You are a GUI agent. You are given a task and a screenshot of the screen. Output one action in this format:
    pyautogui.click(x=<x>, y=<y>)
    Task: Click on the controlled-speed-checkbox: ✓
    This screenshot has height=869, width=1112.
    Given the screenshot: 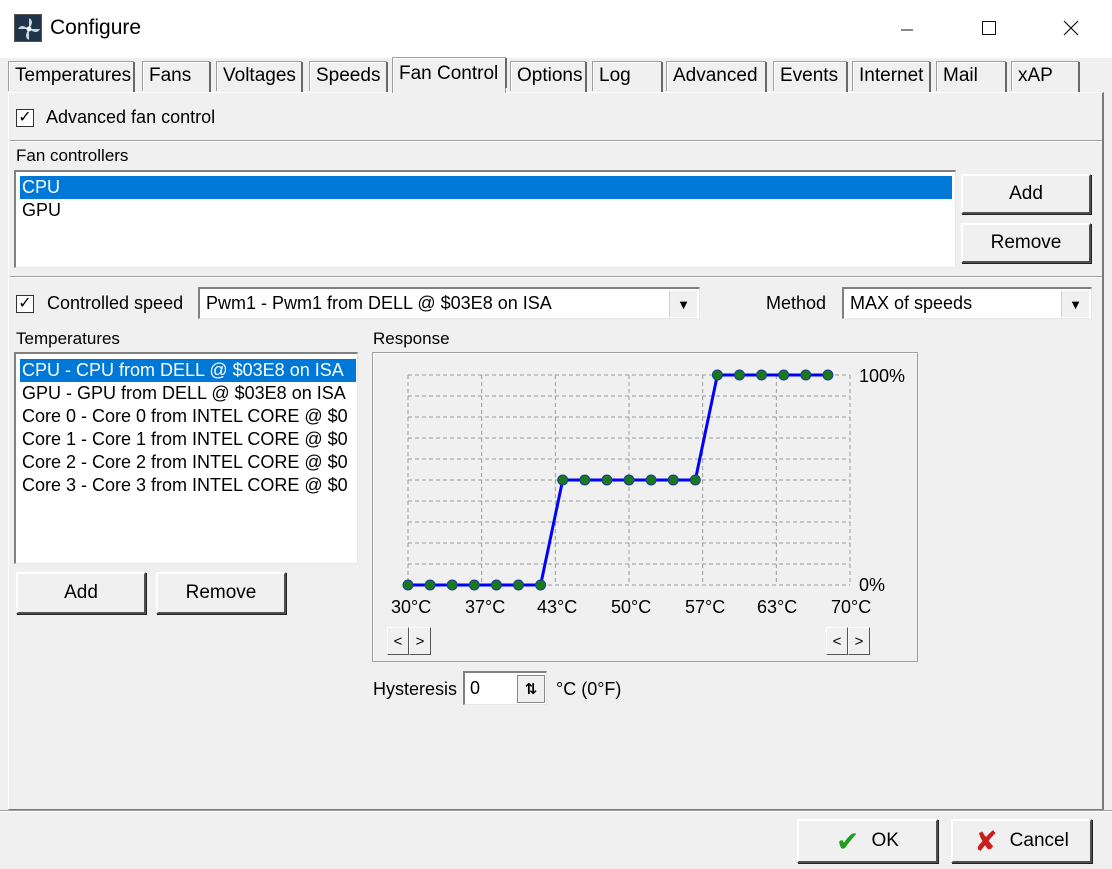 What is the action you would take?
    pyautogui.click(x=25, y=304)
    